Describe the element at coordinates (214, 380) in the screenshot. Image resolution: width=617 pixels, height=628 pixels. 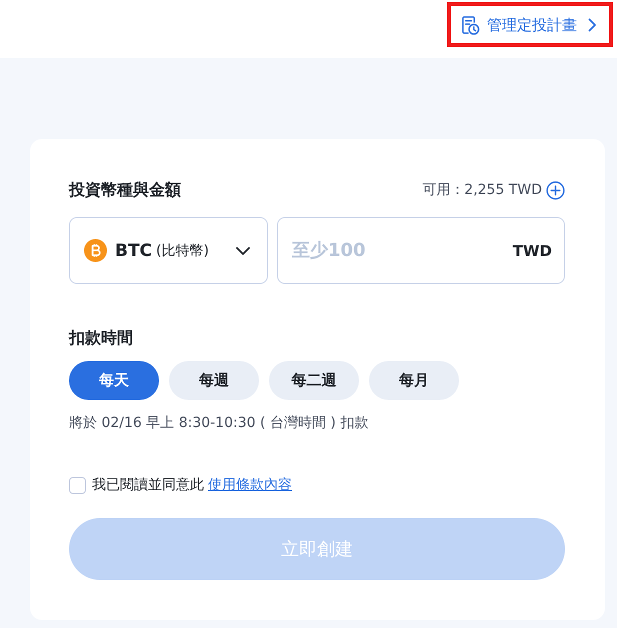
I see `frequency-tab: 每週` at that location.